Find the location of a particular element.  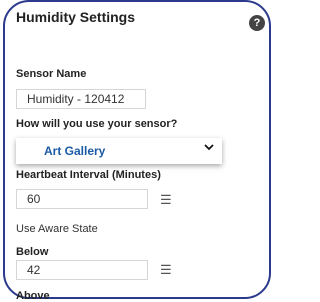

below-input: 42 is located at coordinates (82, 270).